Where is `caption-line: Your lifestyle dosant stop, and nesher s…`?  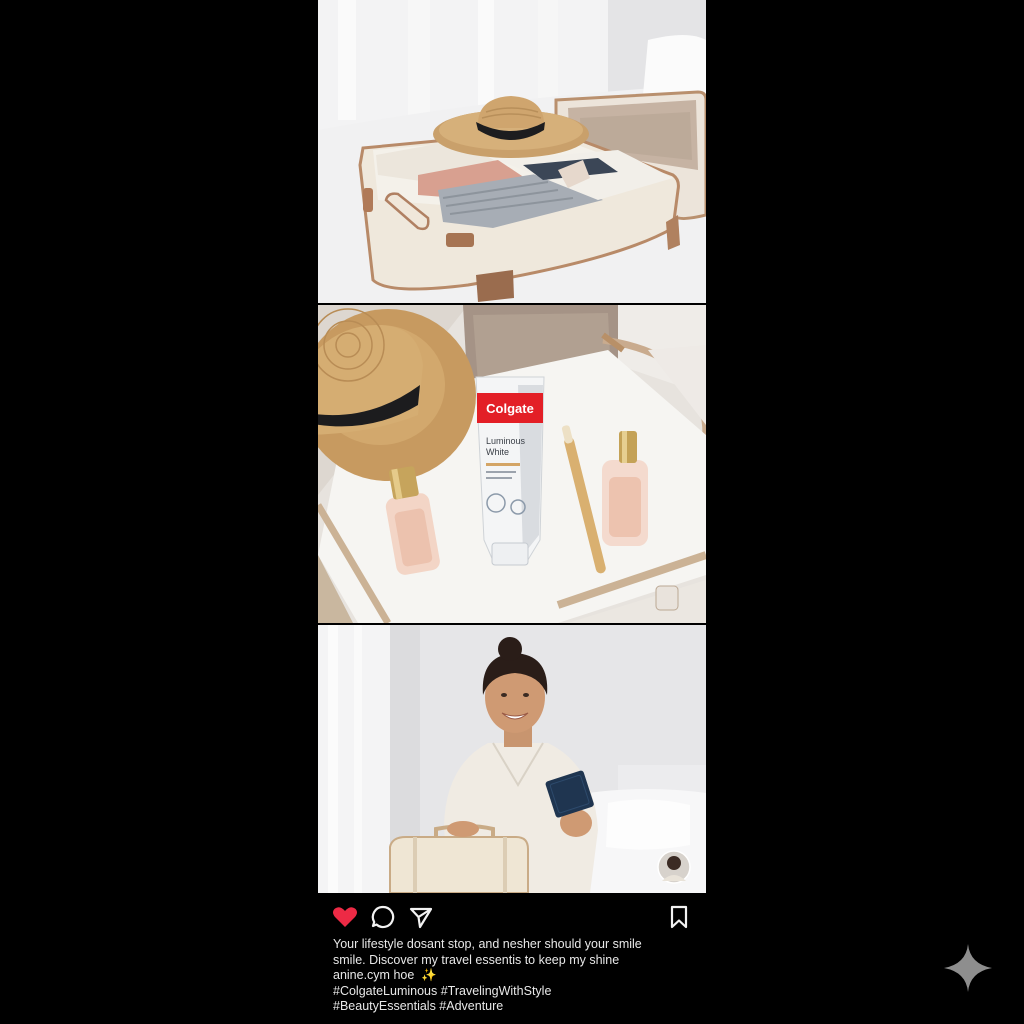
caption-line: Your lifestyle dosant stop, and nesher s… is located at coordinates (487, 944).